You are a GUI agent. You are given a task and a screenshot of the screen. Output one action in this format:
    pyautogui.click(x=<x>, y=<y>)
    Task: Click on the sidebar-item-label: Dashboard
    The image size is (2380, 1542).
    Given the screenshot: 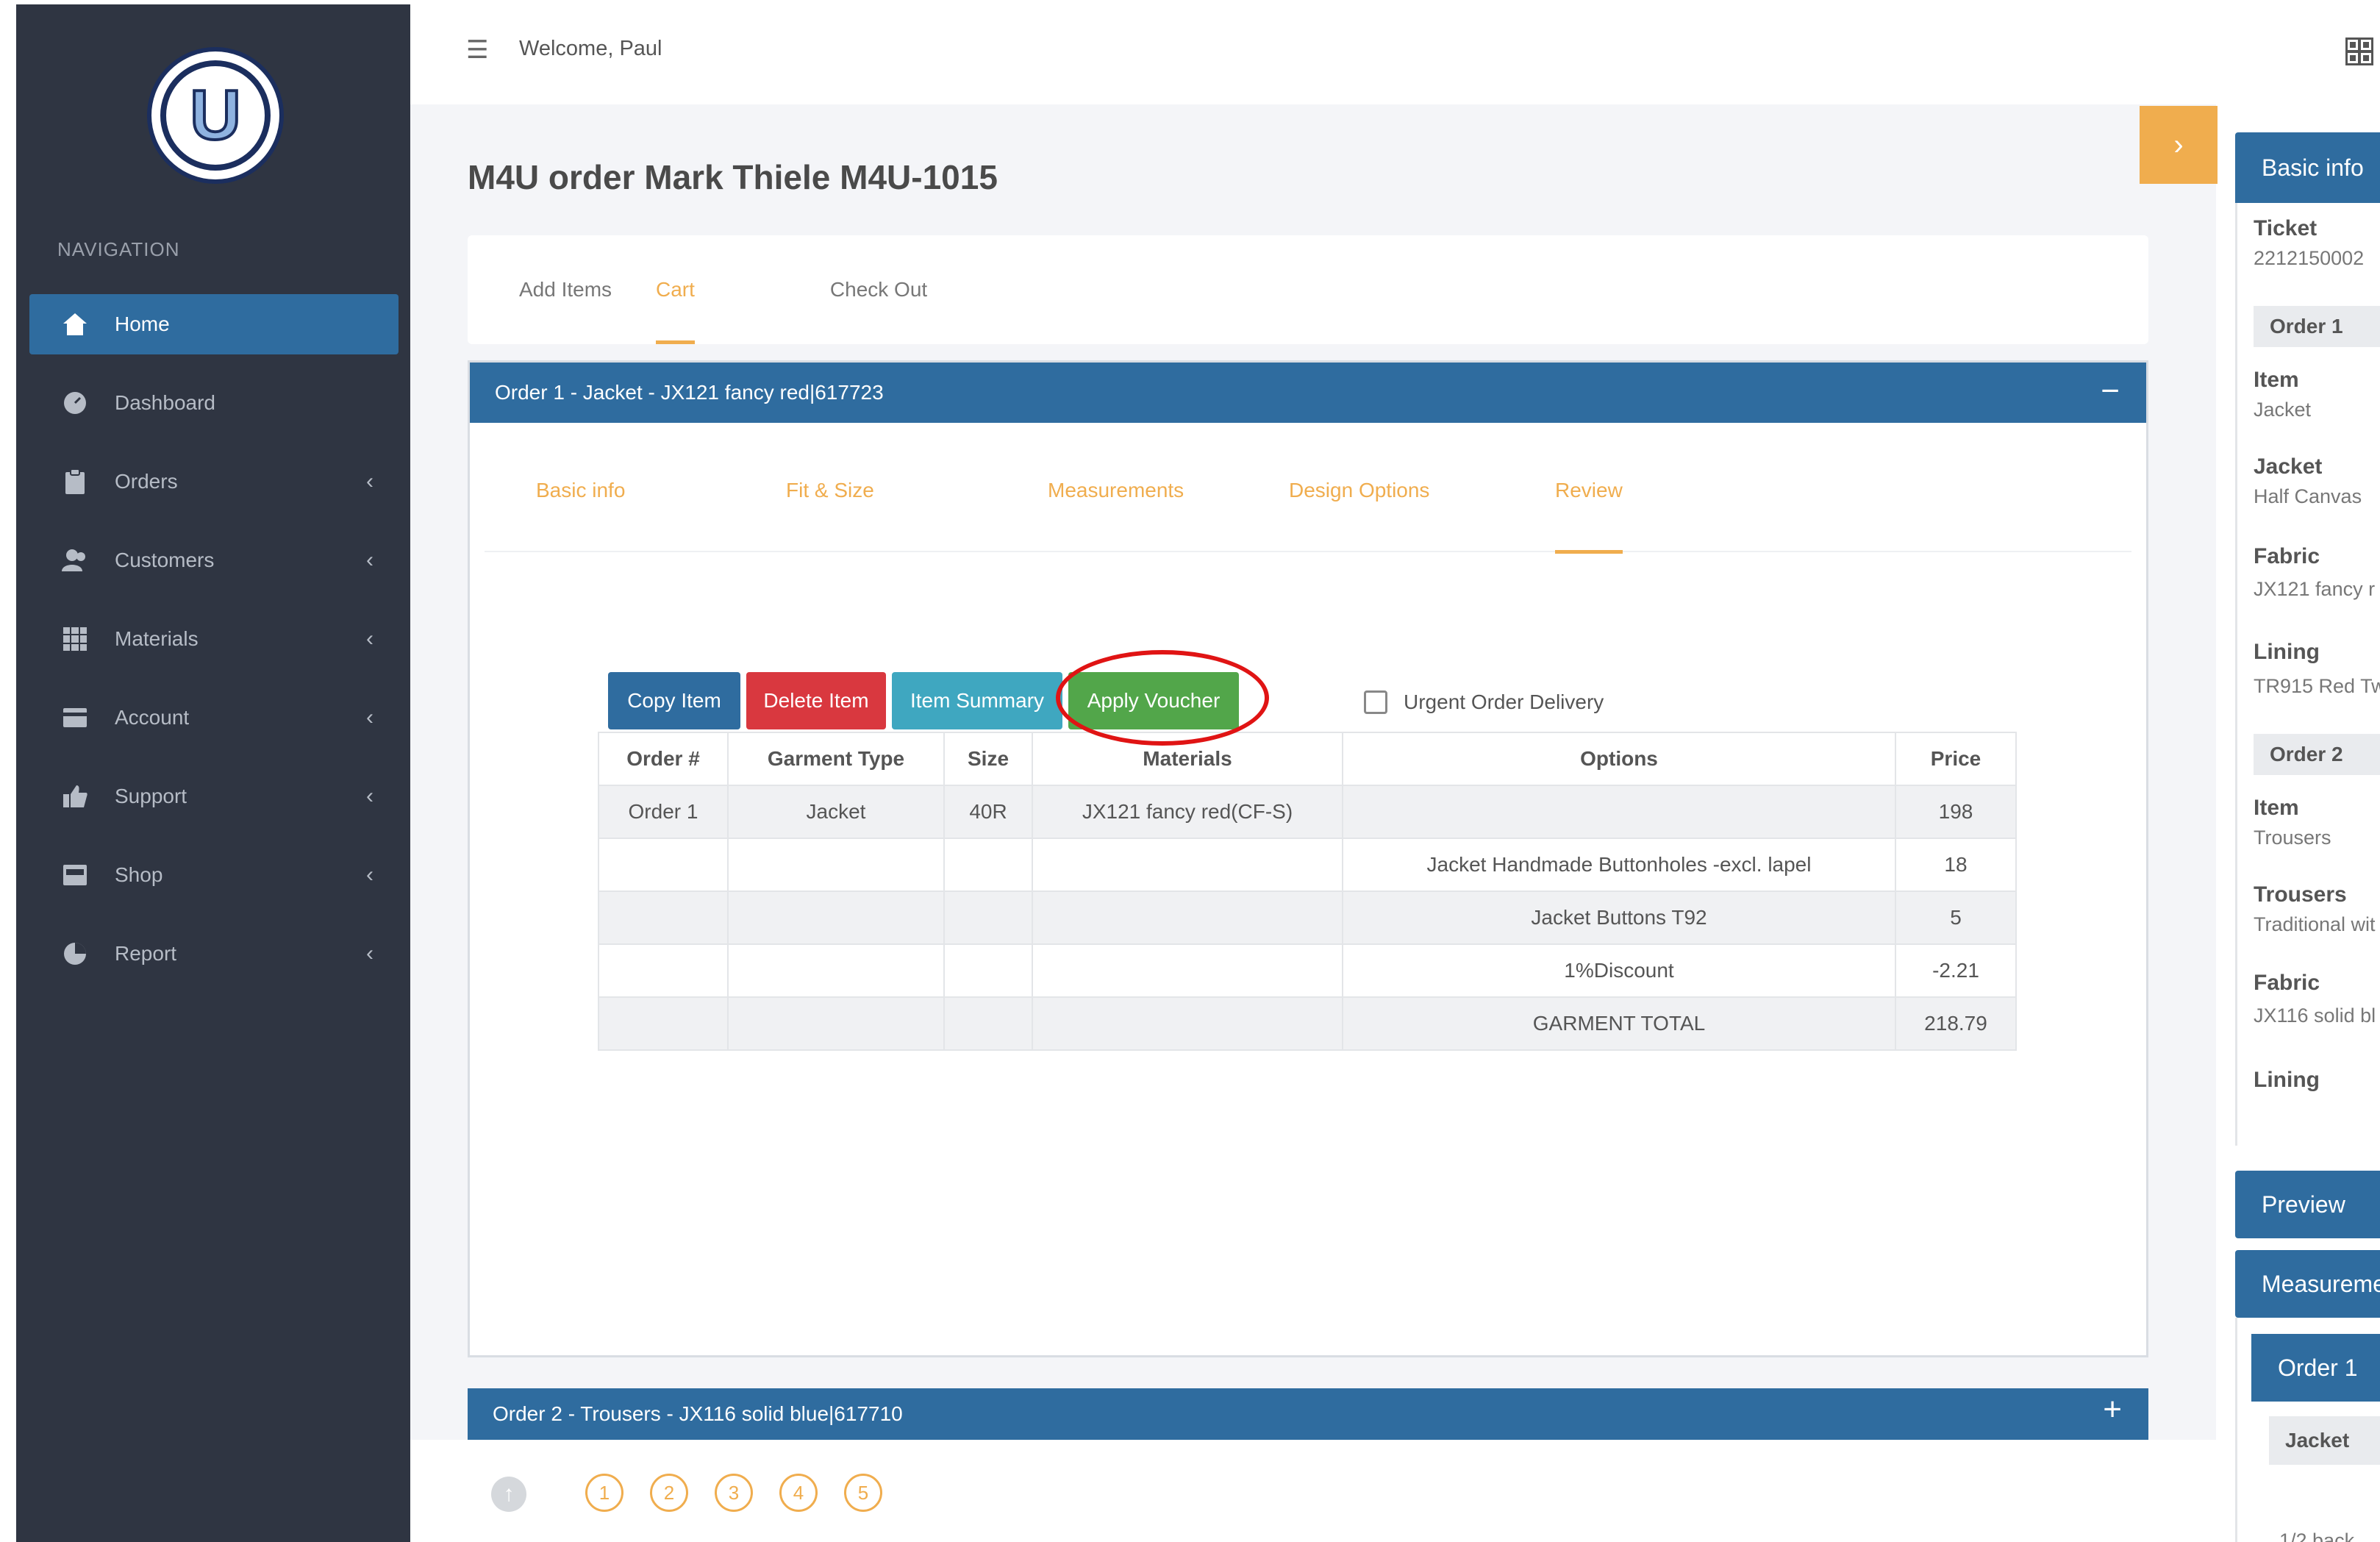 What is the action you would take?
    pyautogui.click(x=165, y=402)
    